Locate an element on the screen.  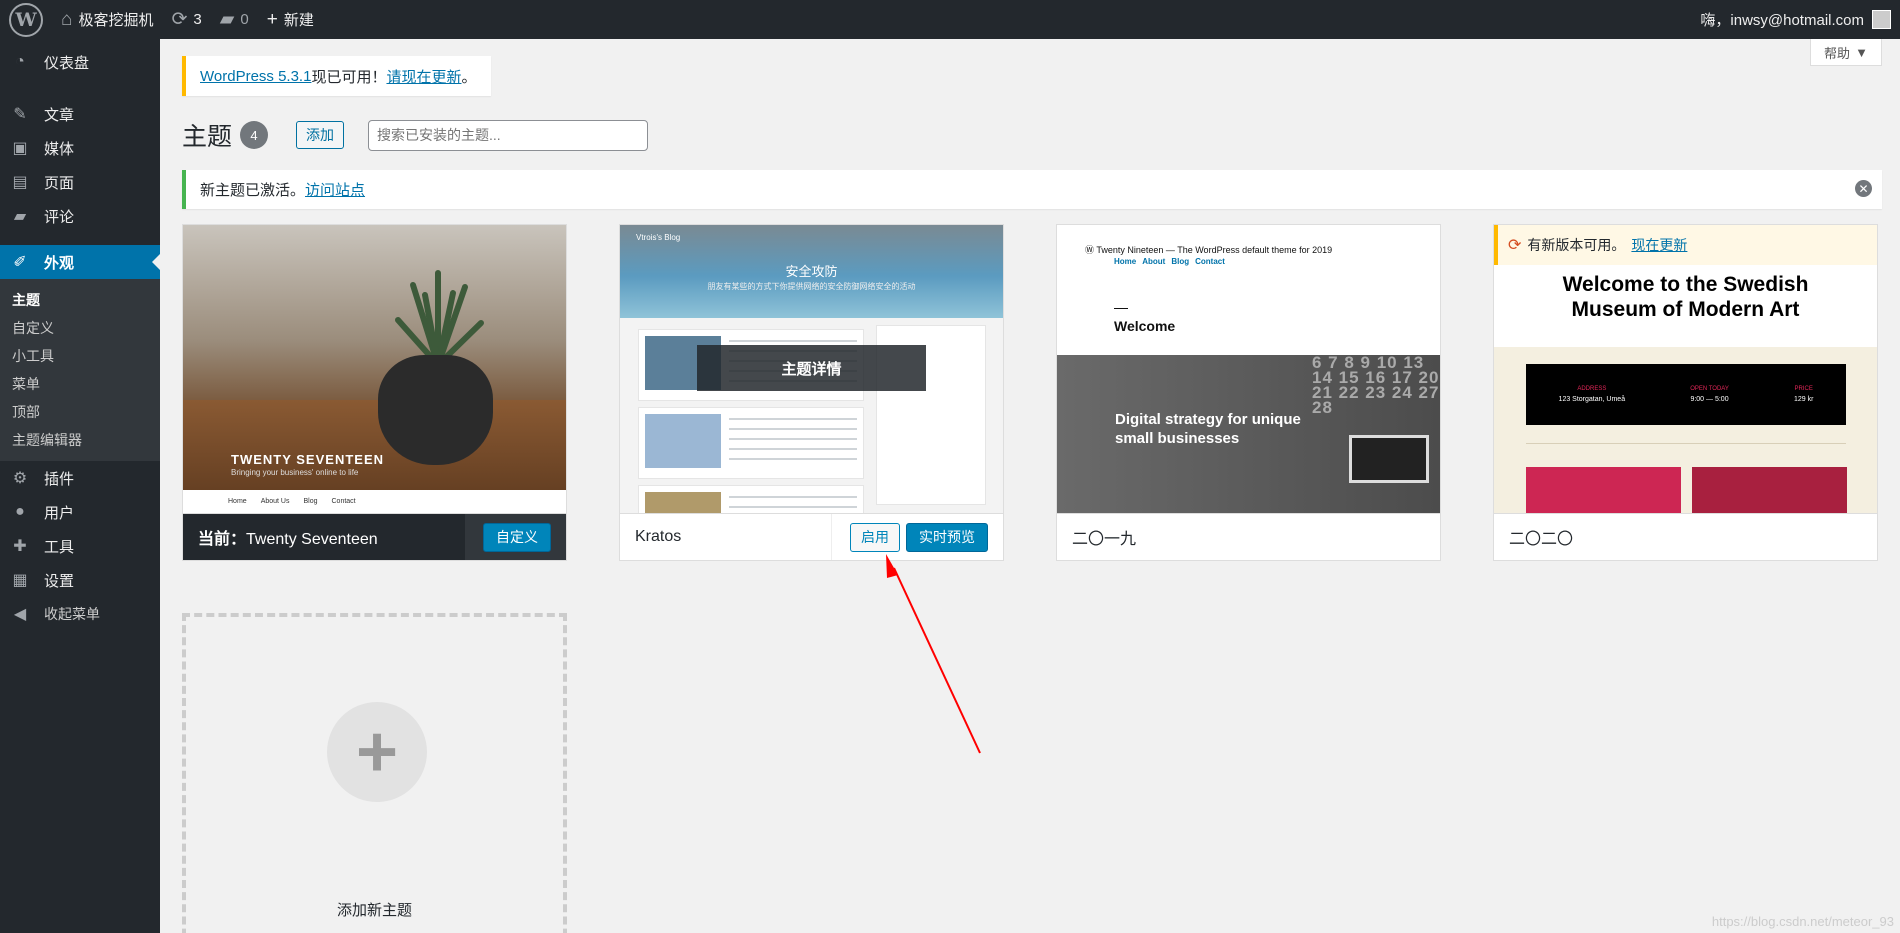
theme-bar: Kratos 启用 实时预览 is located at coordinates (811, 536).